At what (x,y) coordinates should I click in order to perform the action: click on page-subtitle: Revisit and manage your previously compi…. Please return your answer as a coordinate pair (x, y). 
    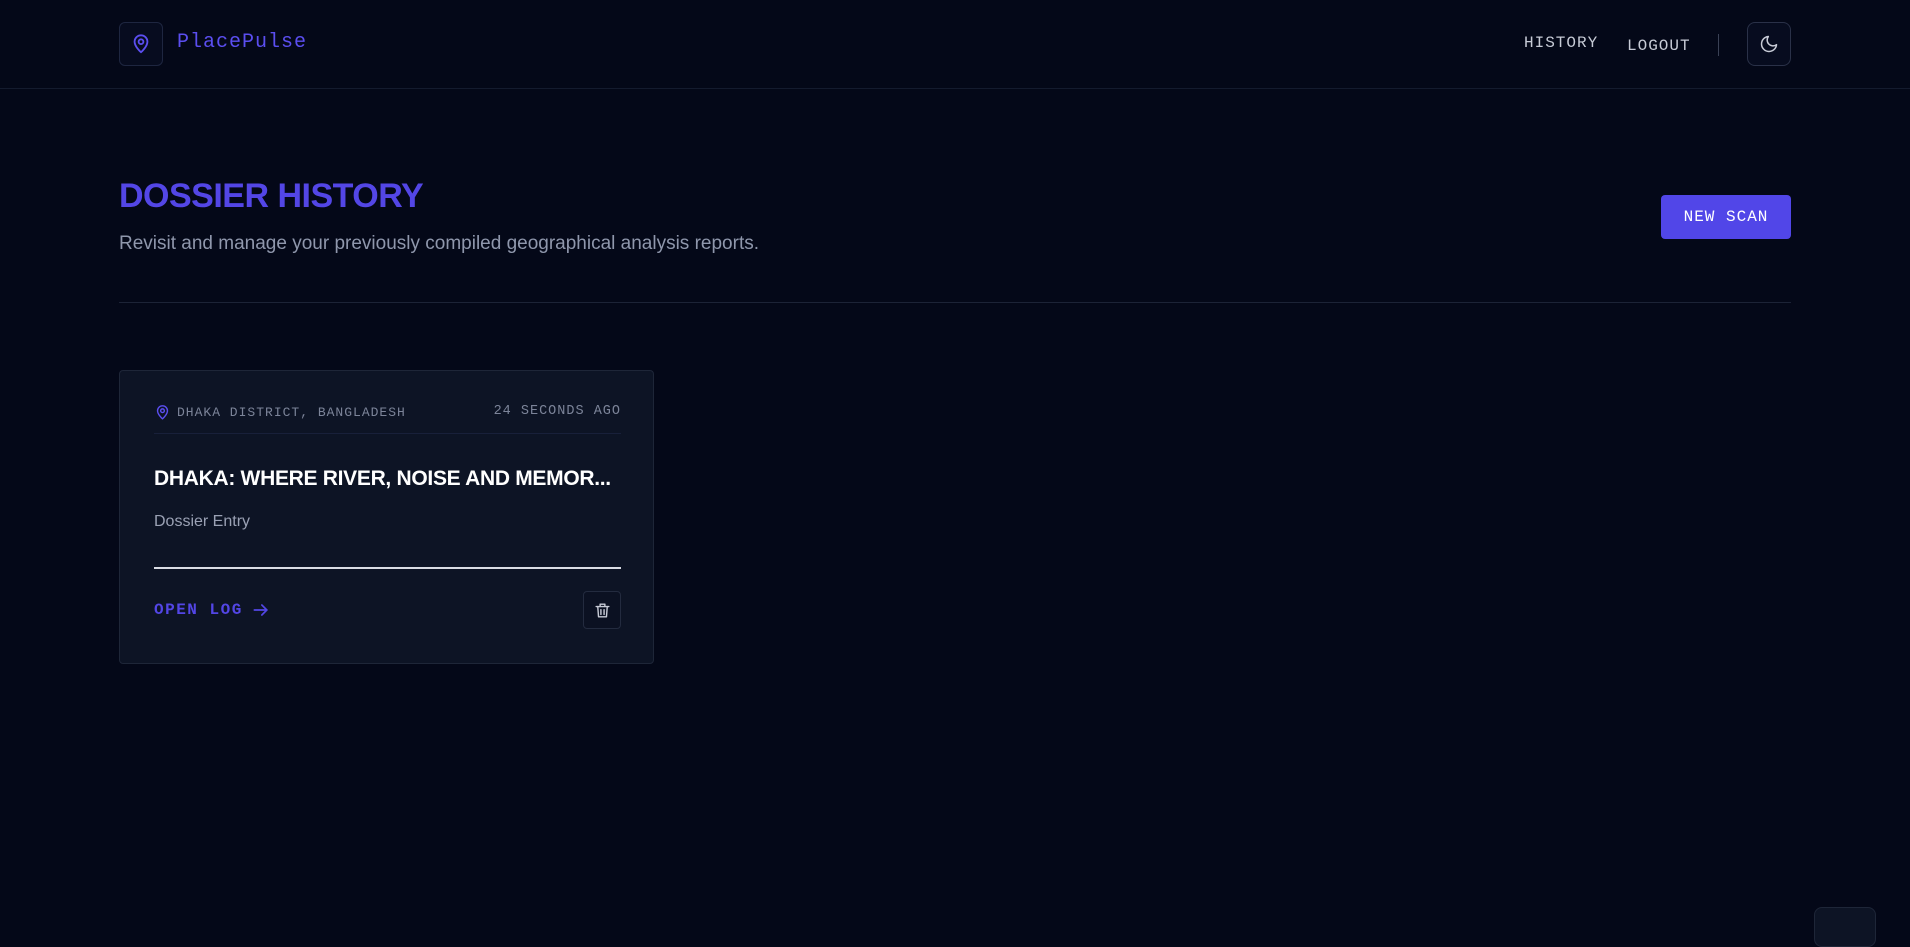
    Looking at the image, I should click on (439, 243).